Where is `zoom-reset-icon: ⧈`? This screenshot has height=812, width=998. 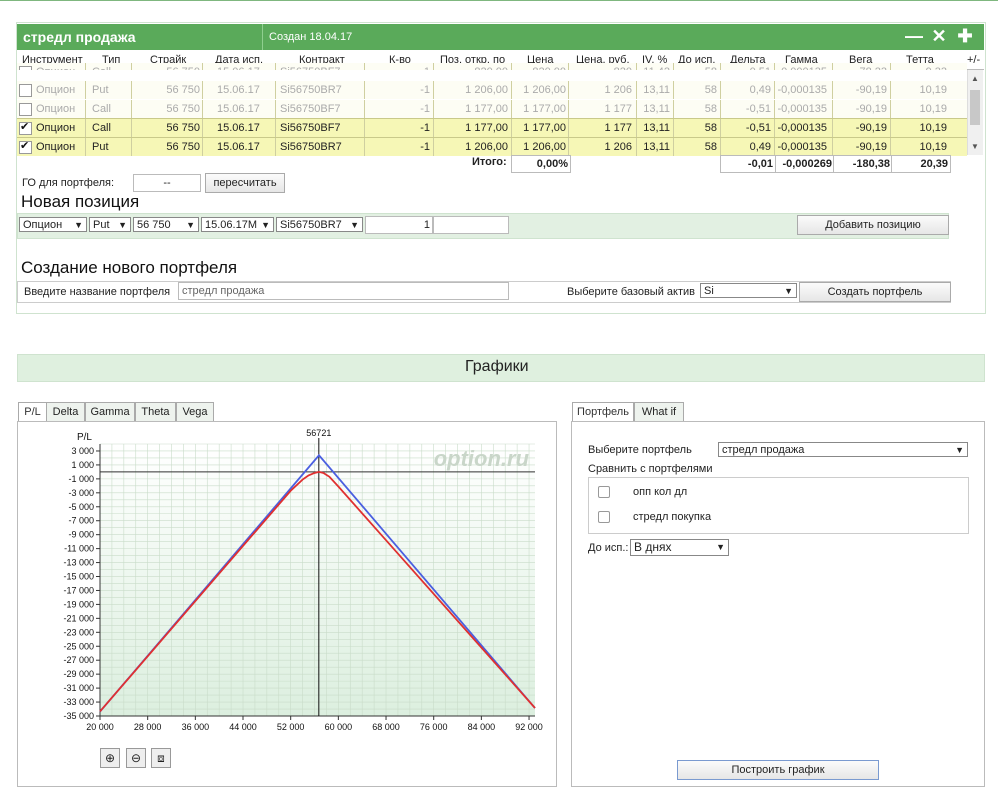
zoom-reset-icon: ⧈ is located at coordinates (161, 758).